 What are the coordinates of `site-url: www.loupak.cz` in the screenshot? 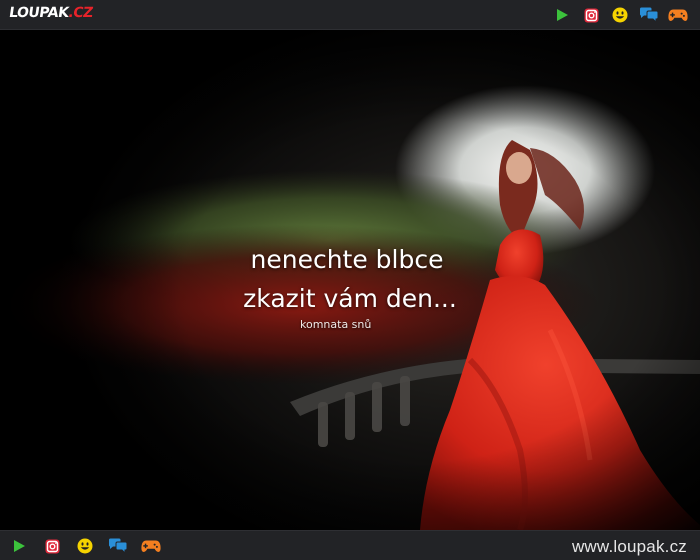 It's located at (629, 547).